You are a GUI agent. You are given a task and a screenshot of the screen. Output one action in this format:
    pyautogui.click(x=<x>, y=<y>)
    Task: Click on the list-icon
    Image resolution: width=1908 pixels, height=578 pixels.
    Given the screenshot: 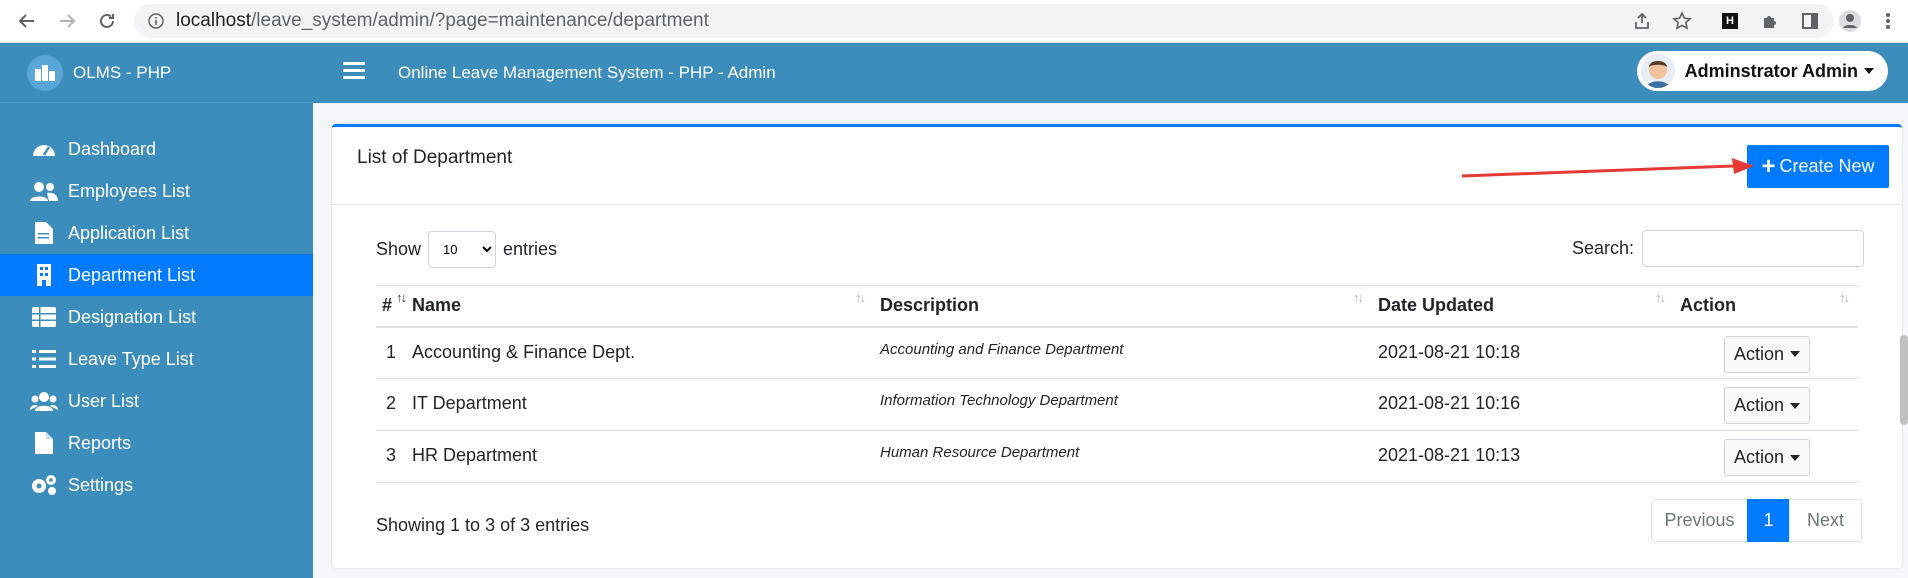 What is the action you would take?
    pyautogui.click(x=44, y=359)
    